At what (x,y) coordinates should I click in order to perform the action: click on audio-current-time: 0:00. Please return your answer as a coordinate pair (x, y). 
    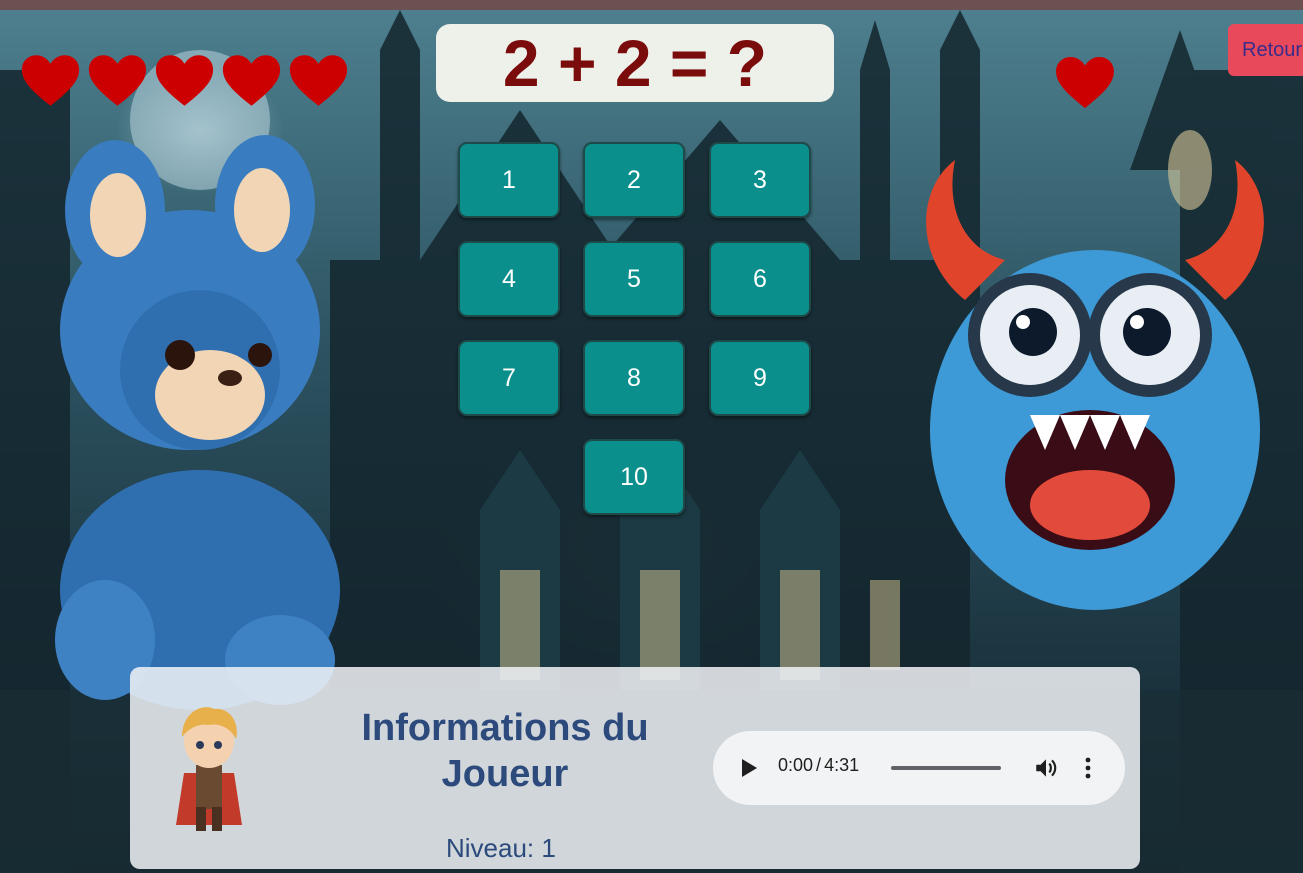
    Looking at the image, I should click on (796, 765).